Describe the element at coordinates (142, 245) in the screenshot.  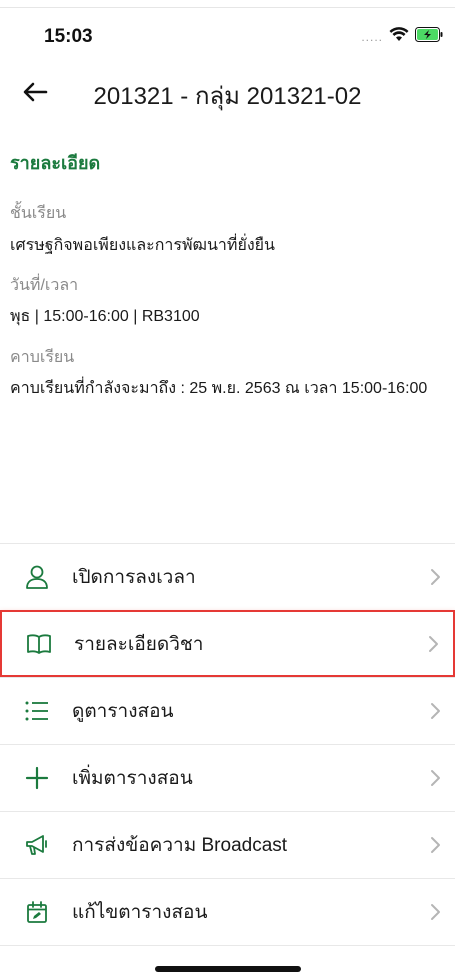
I see `class-value: เศรษฐกิจพอเพียงและการพัฒนาที่ยั่งยืน` at that location.